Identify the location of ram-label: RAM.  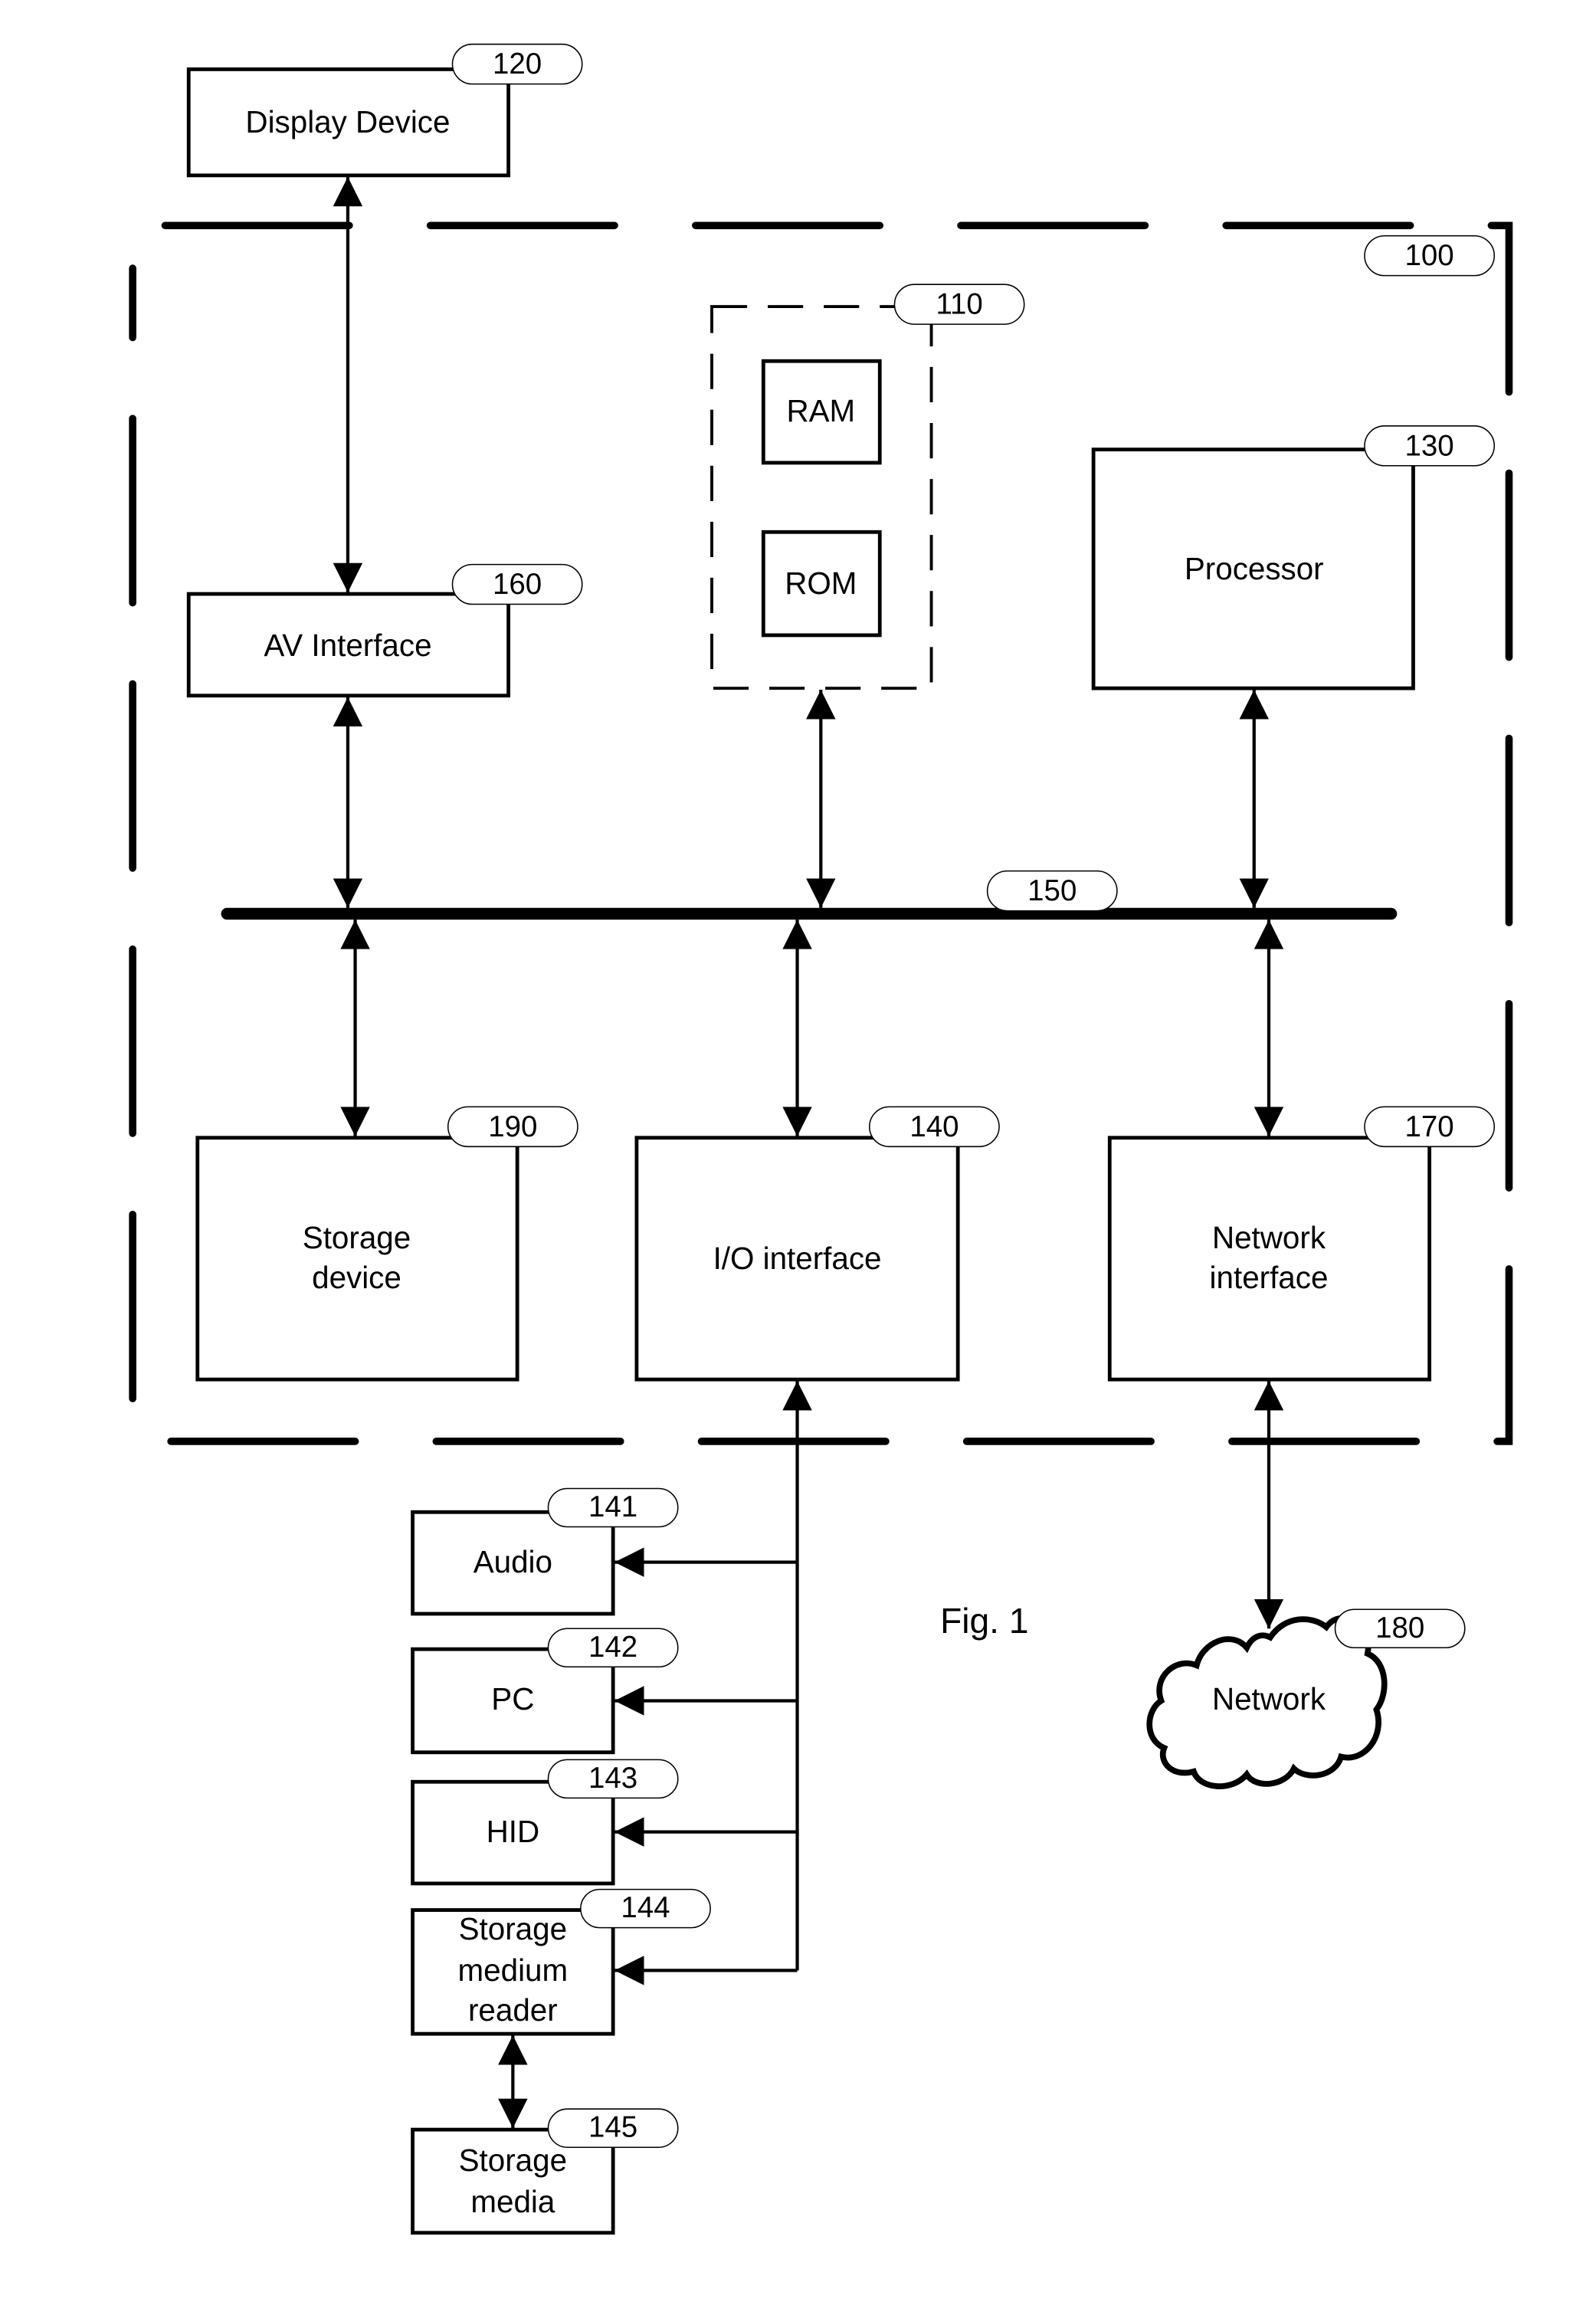
(821, 410).